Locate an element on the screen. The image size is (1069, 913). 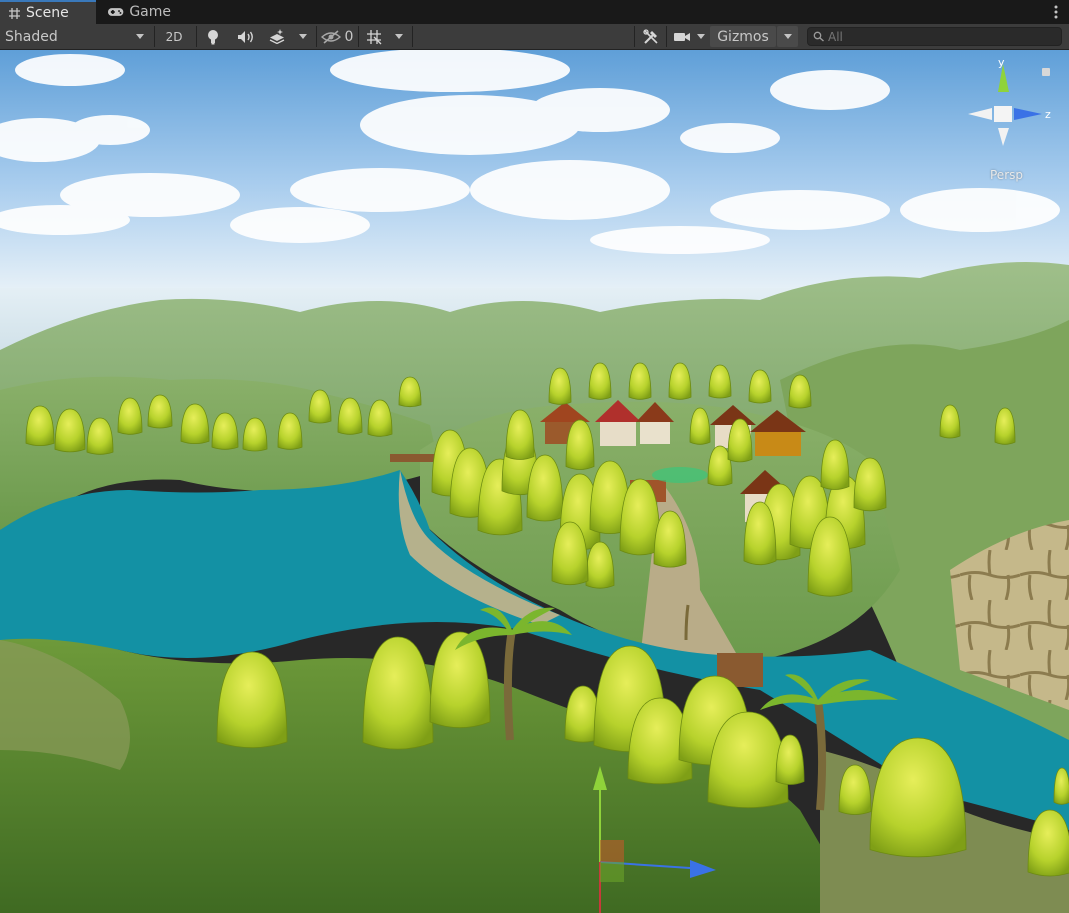
z-axis-label: z is located at coordinates (1048, 114).